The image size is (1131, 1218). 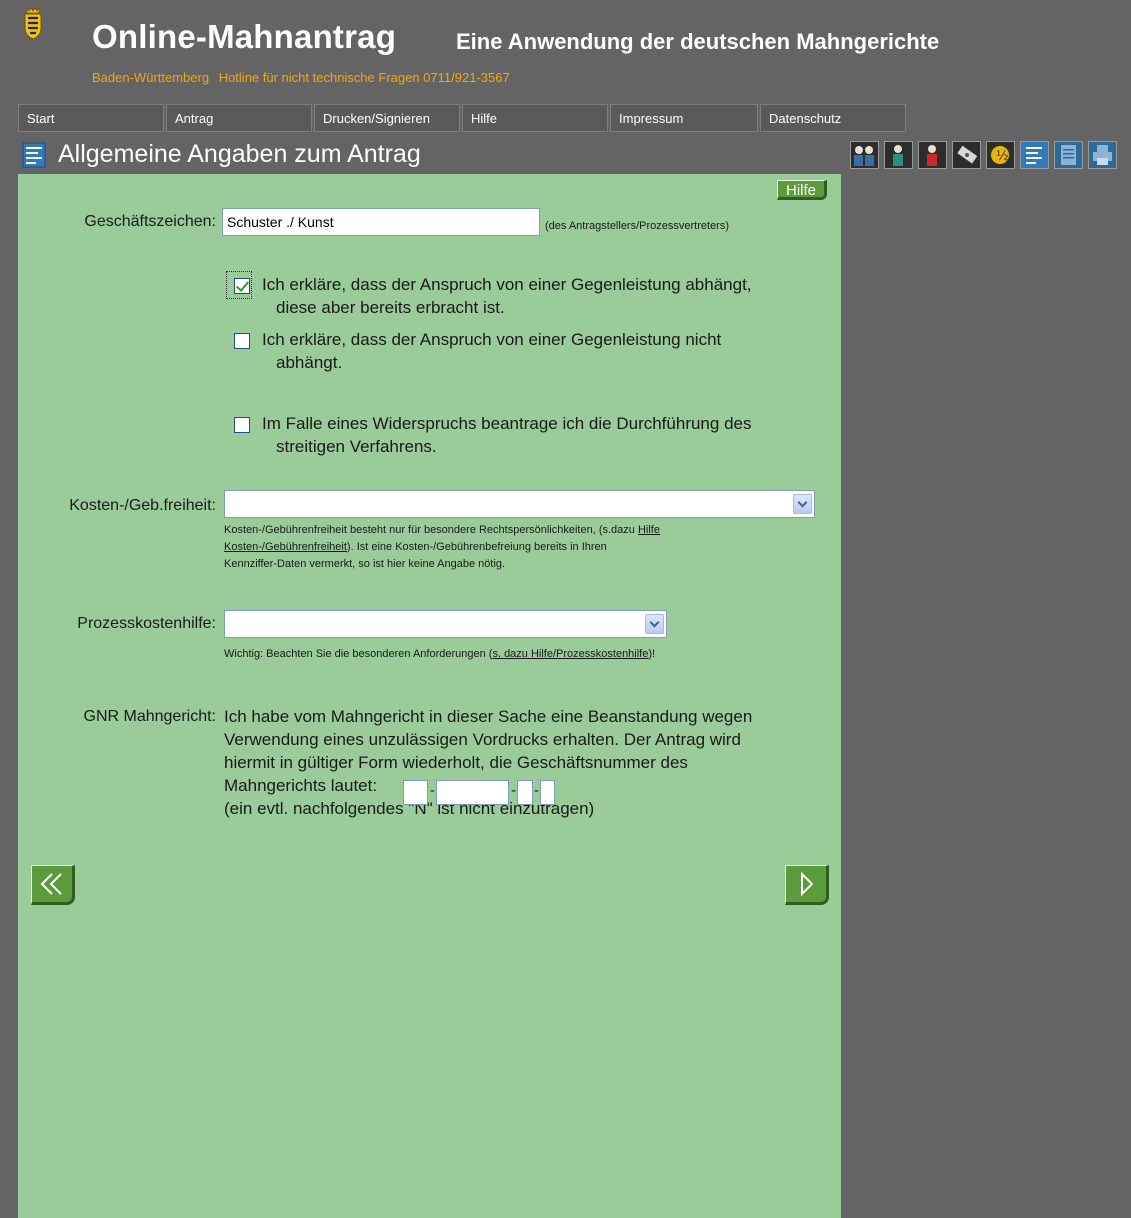 What do you see at coordinates (381, 222) in the screenshot?
I see `geschaeftszeichen-input` at bounding box center [381, 222].